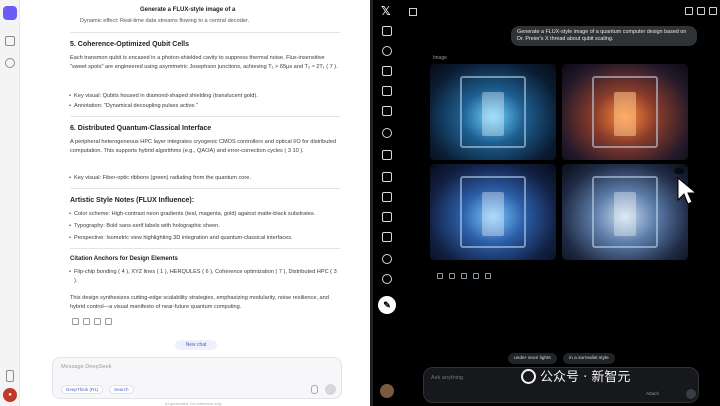  I want to click on thumbs-down-icon, so click(108, 321).